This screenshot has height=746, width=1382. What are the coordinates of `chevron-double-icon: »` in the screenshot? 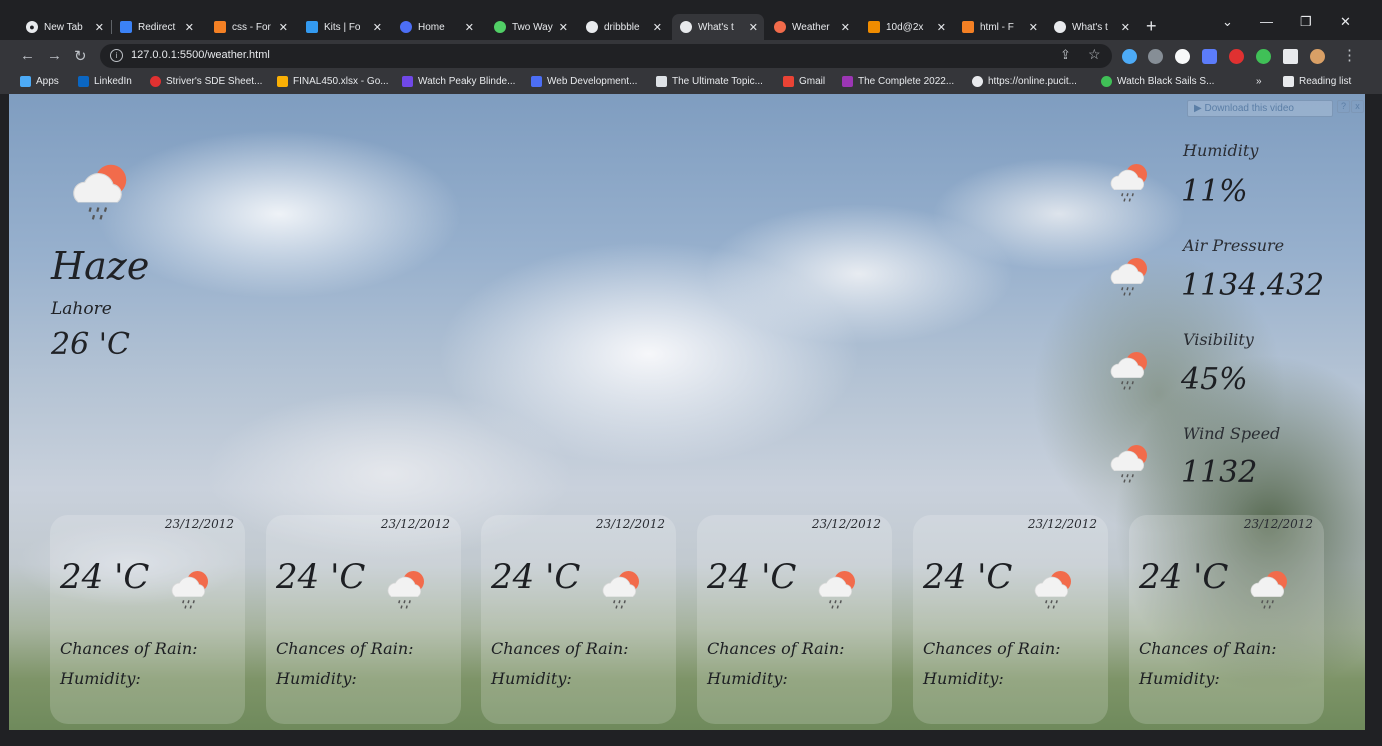 It's located at (1259, 81).